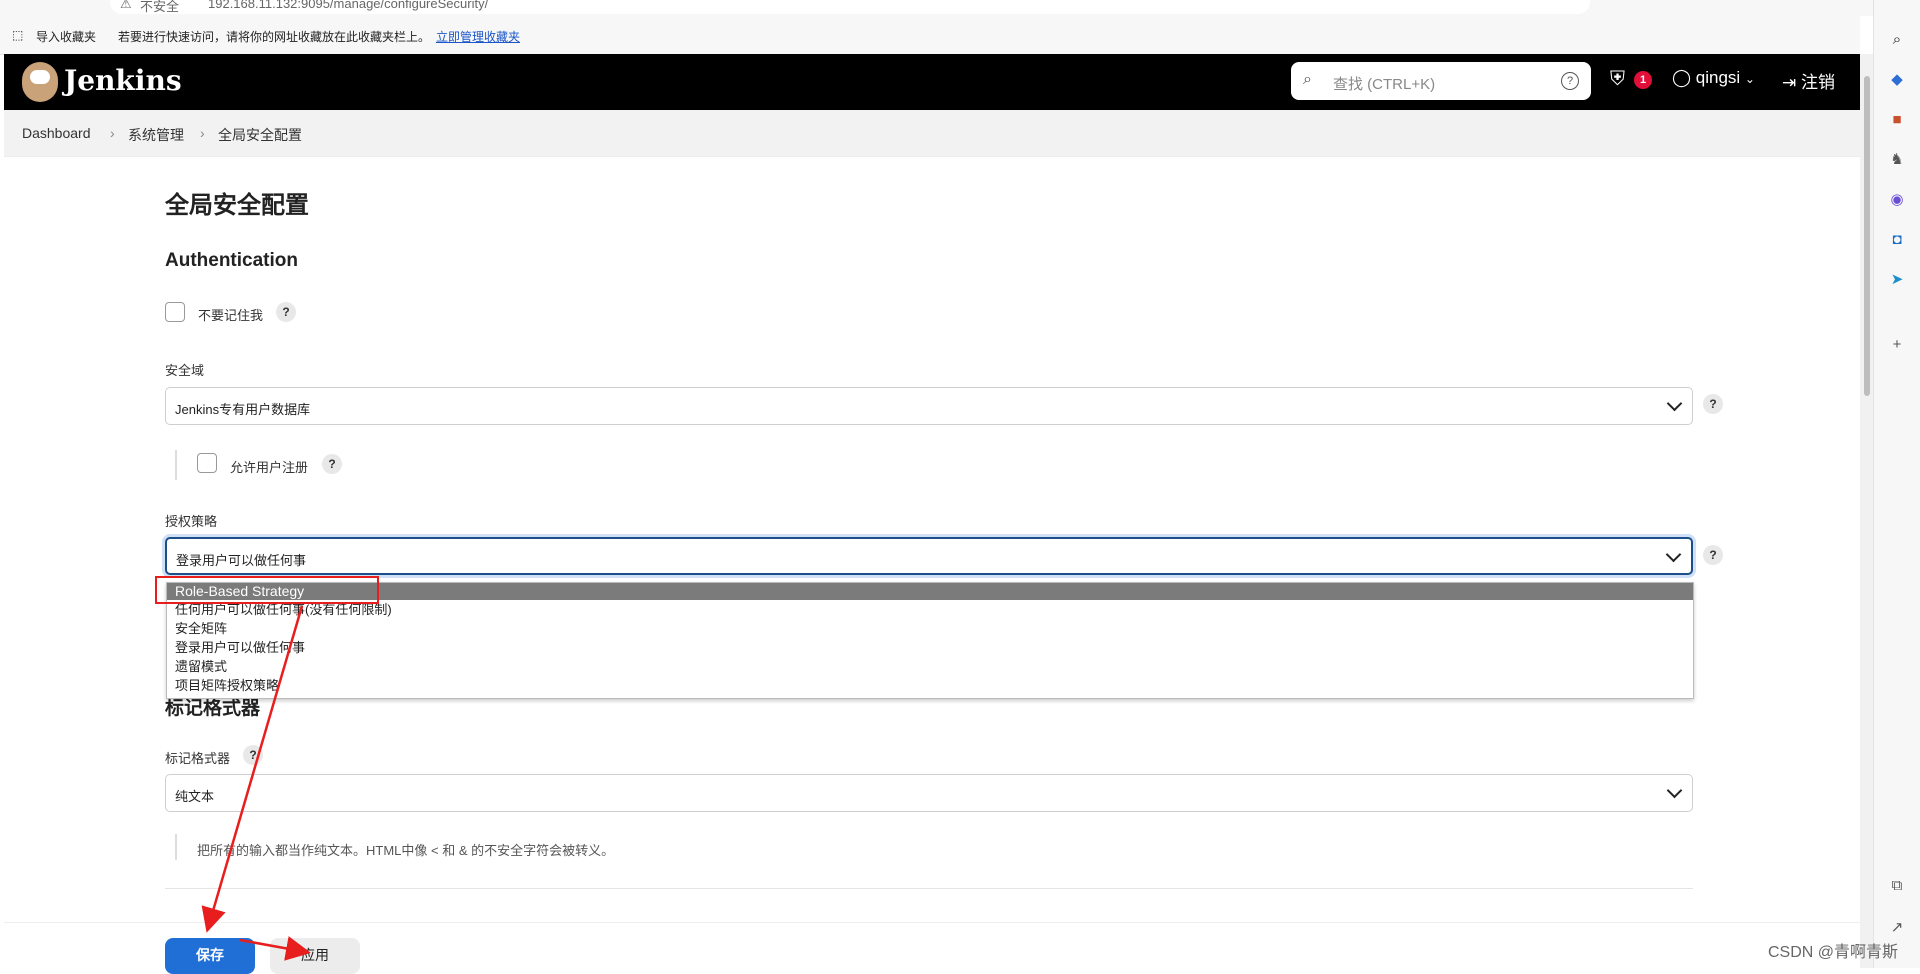 The height and width of the screenshot is (974, 1920). What do you see at coordinates (1897, 928) in the screenshot?
I see `external-link-icon: ↗` at bounding box center [1897, 928].